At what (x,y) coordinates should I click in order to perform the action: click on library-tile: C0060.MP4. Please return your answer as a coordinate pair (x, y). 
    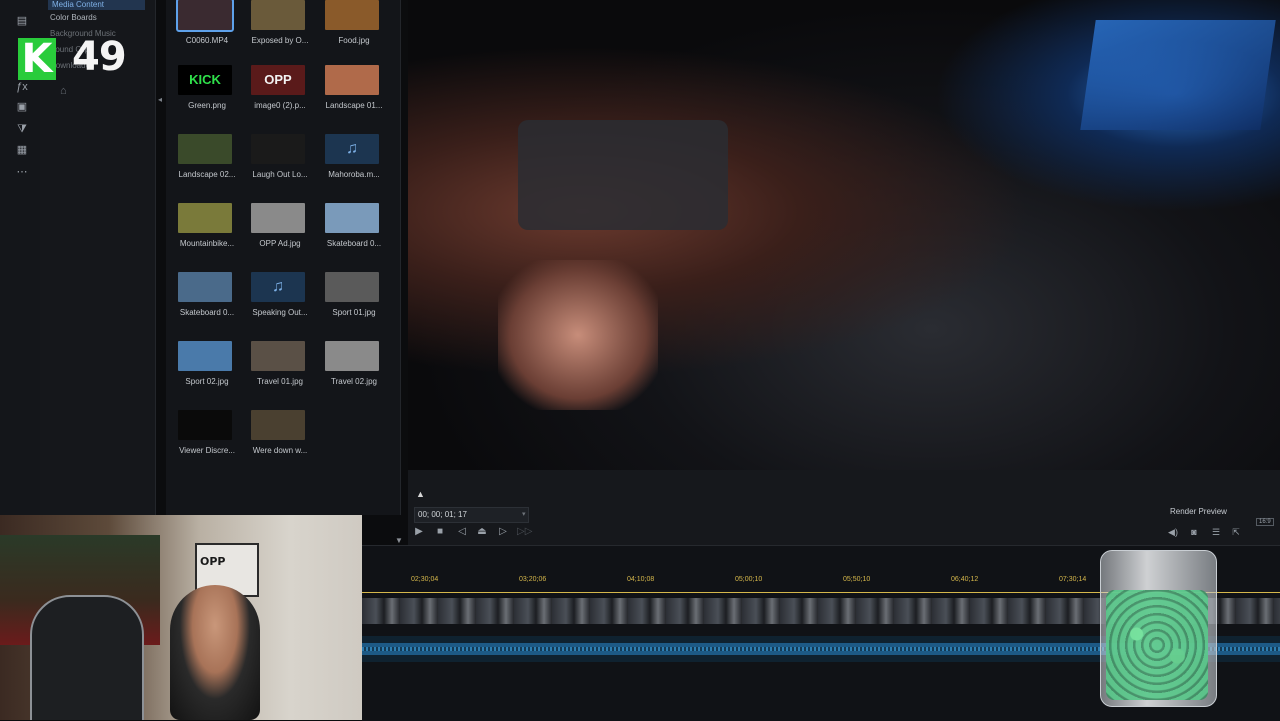
    Looking at the image, I should click on (207, 30).